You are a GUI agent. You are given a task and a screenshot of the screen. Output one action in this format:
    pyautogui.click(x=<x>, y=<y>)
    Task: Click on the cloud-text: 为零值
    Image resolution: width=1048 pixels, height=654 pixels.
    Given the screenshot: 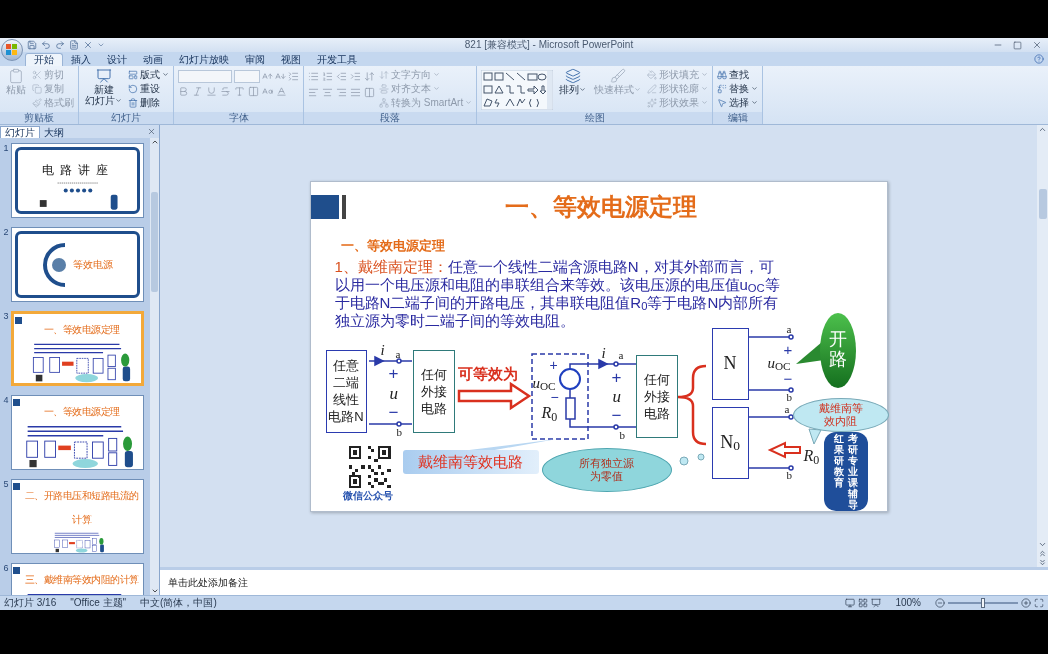 What is the action you would take?
    pyautogui.click(x=606, y=476)
    